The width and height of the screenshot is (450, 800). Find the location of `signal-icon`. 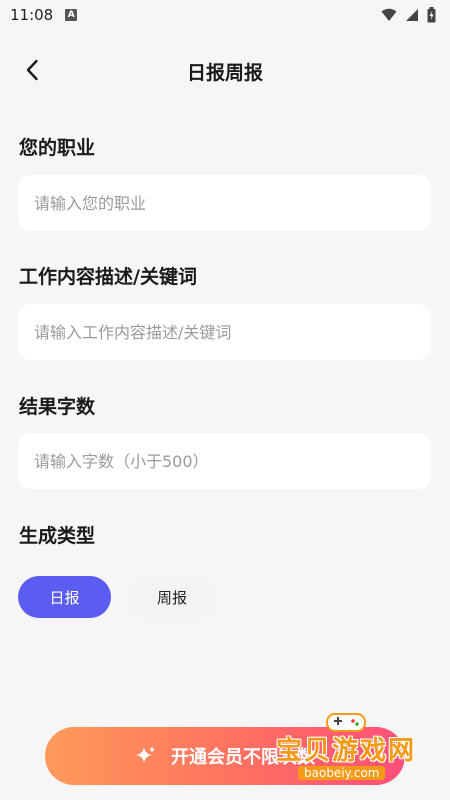

signal-icon is located at coordinates (412, 15).